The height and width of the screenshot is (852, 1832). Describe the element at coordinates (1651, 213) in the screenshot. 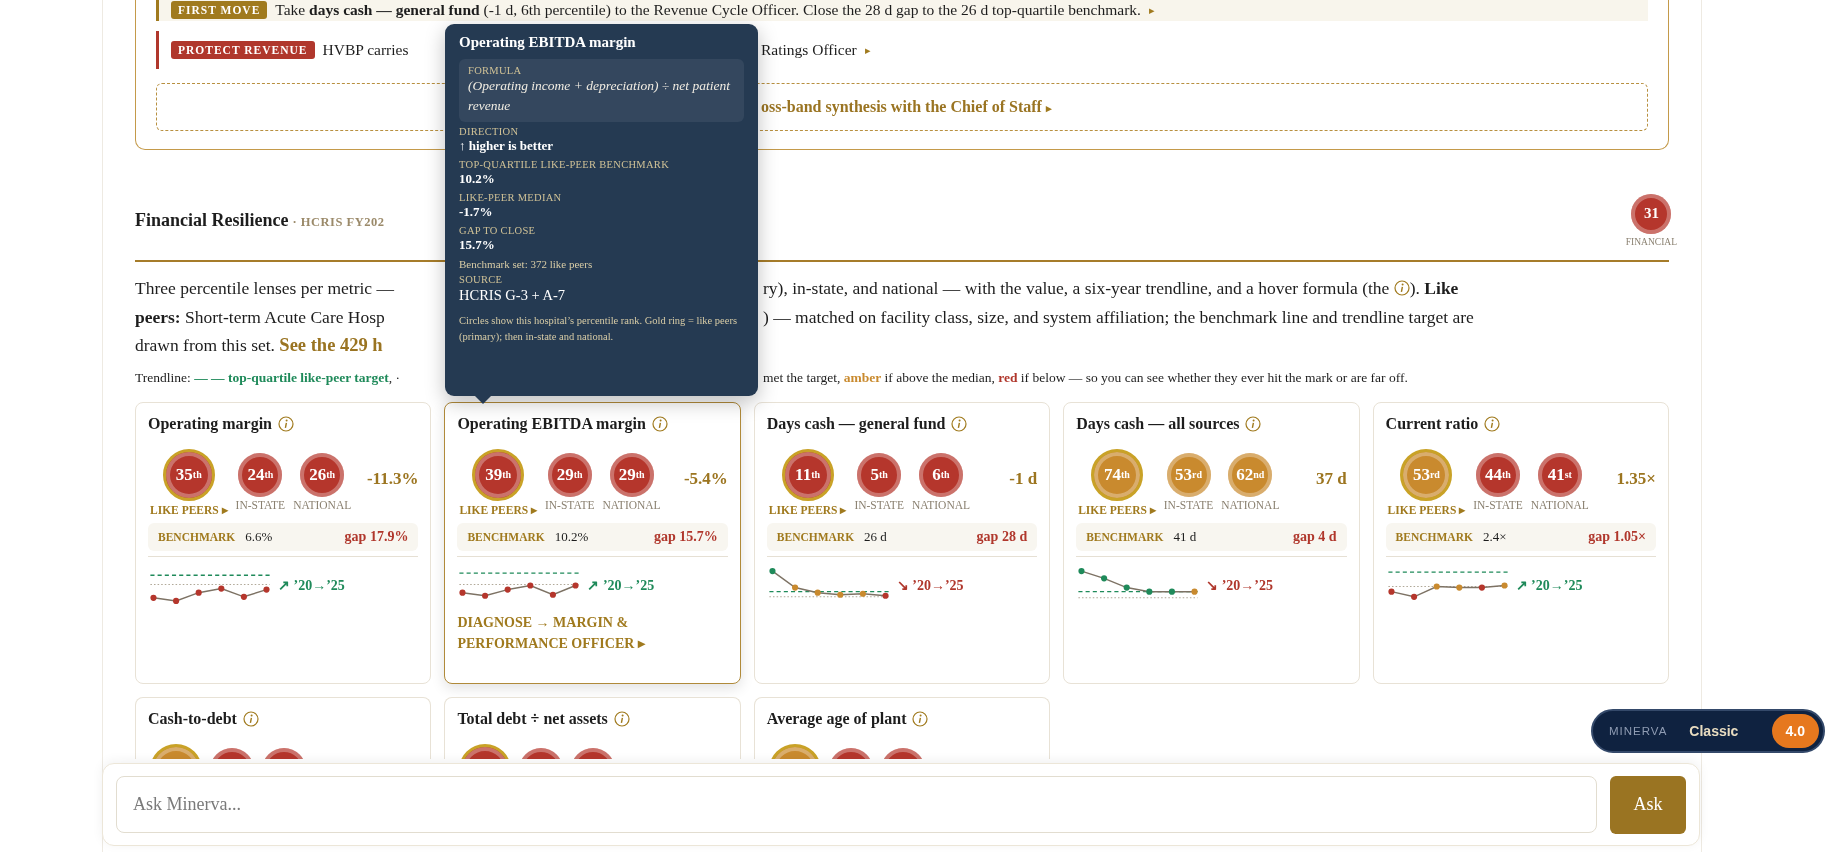

I see `score-badge: 31` at that location.